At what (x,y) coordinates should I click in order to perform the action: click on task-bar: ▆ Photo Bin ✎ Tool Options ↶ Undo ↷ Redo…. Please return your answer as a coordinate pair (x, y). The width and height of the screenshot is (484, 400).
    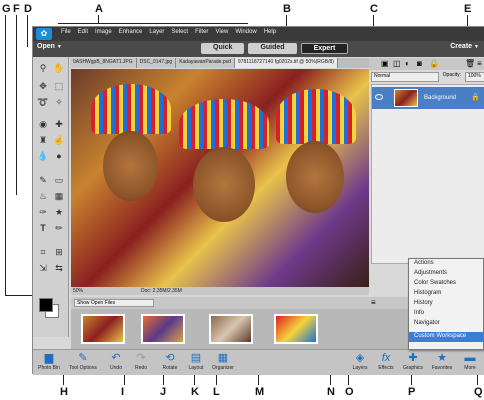
    Looking at the image, I should click on (258, 362).